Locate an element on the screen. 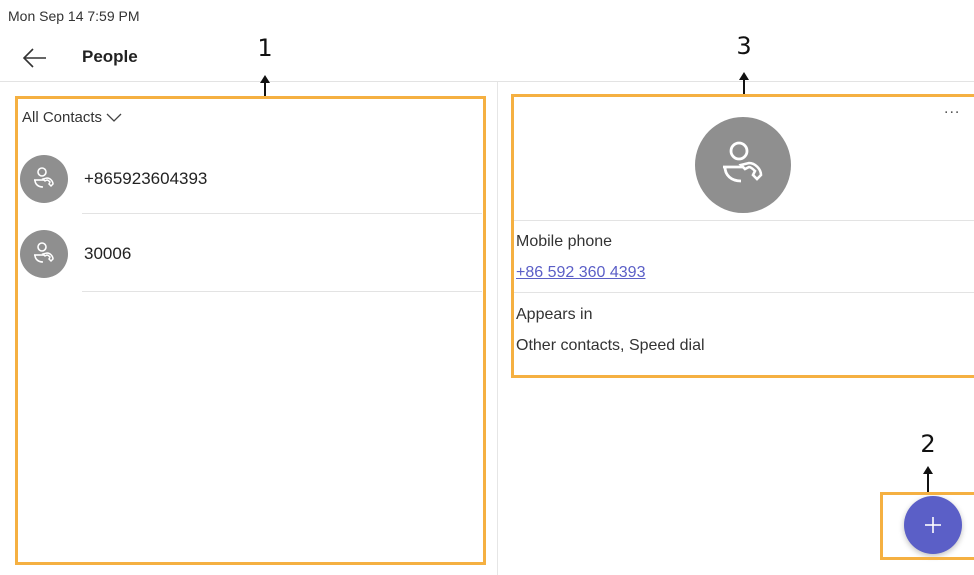 This screenshot has height=575, width=974. arrow-left-icon is located at coordinates (34, 58).